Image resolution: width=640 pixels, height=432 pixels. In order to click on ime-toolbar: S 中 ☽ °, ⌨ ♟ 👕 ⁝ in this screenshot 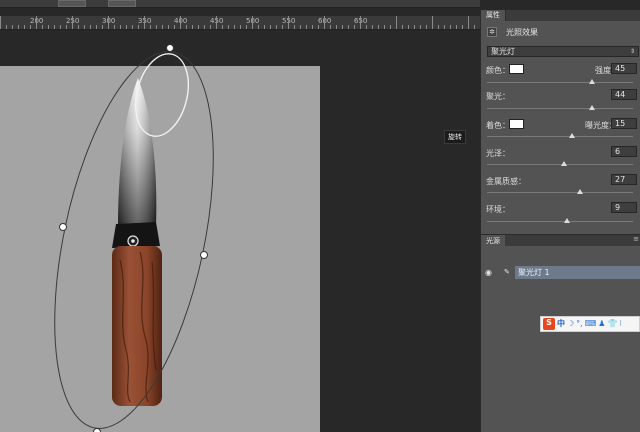, I will do `click(590, 324)`.